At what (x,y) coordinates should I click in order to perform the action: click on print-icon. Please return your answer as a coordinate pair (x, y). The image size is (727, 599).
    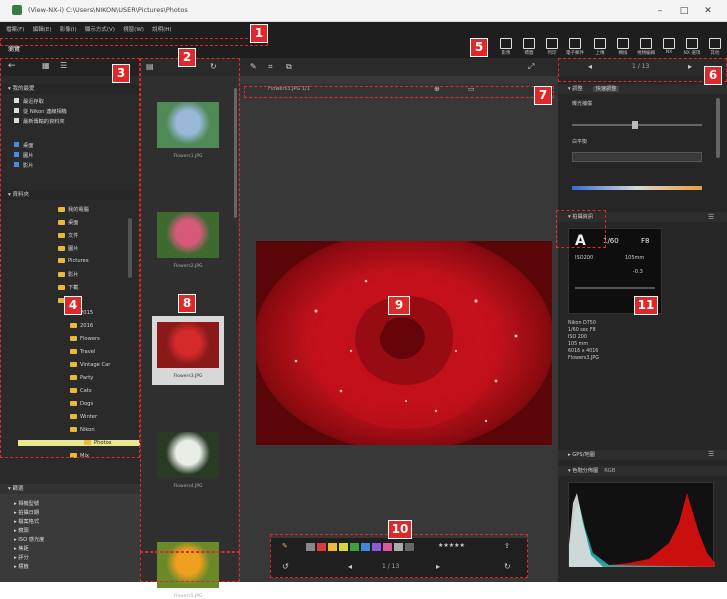
    Looking at the image, I should click on (552, 43).